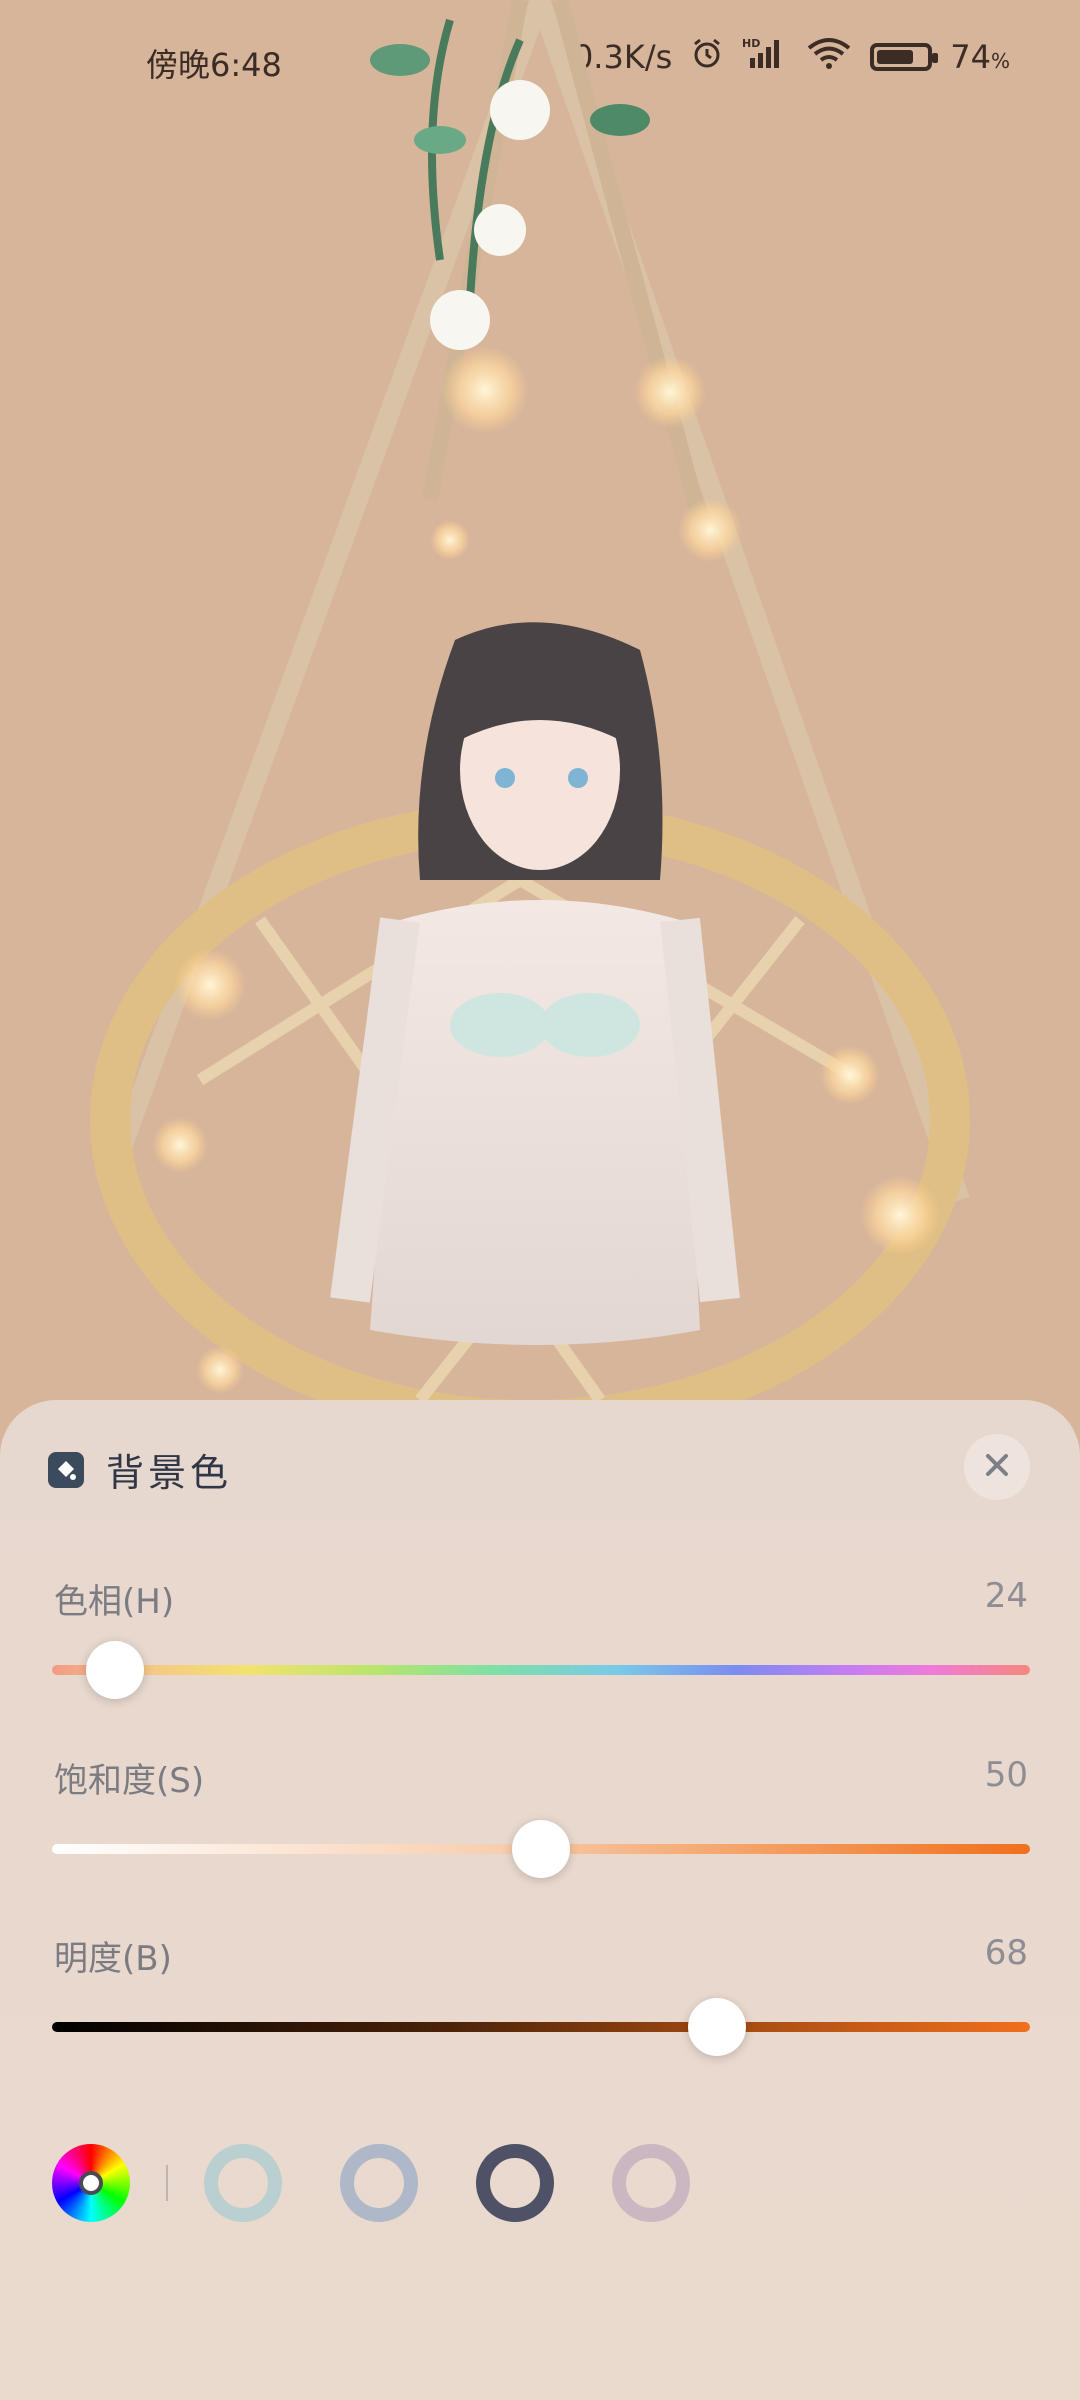 The width and height of the screenshot is (1080, 2400). I want to click on hue-slider-thumb, so click(114, 1670).